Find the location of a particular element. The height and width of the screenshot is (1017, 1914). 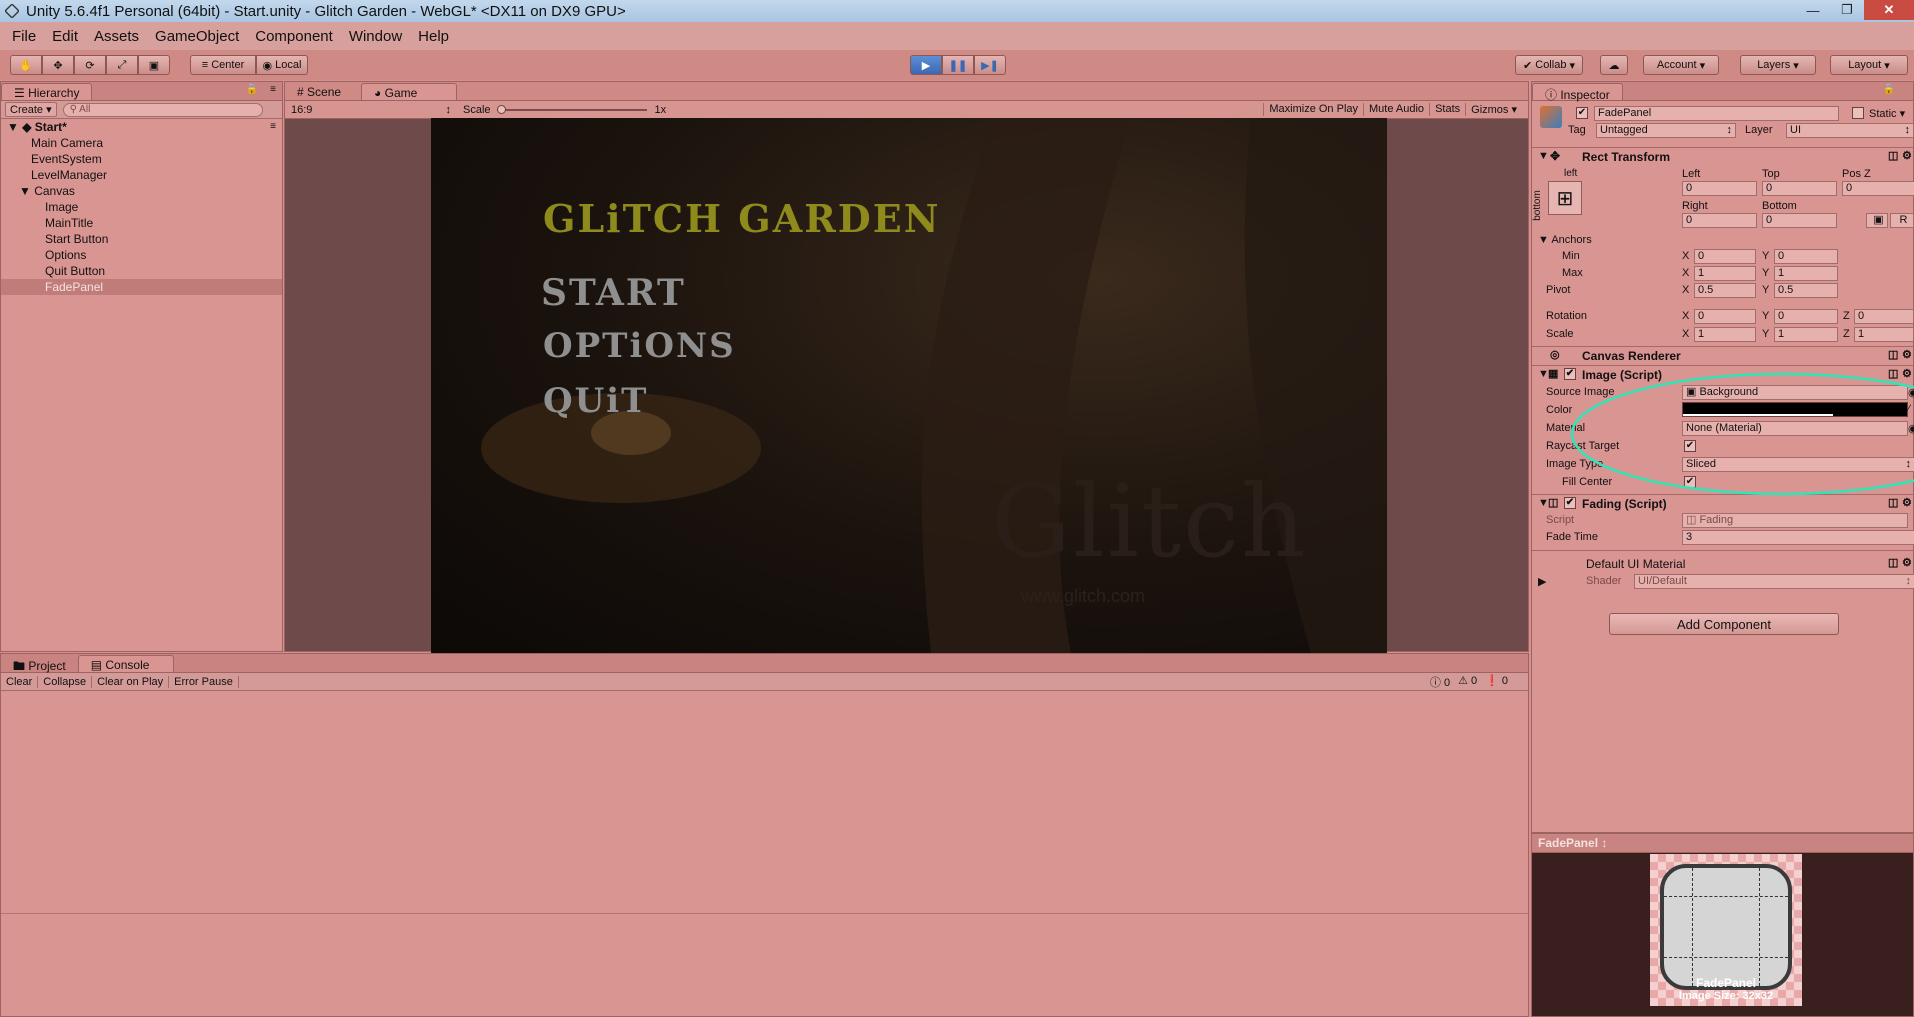

right-field: 0 is located at coordinates (1719, 220).